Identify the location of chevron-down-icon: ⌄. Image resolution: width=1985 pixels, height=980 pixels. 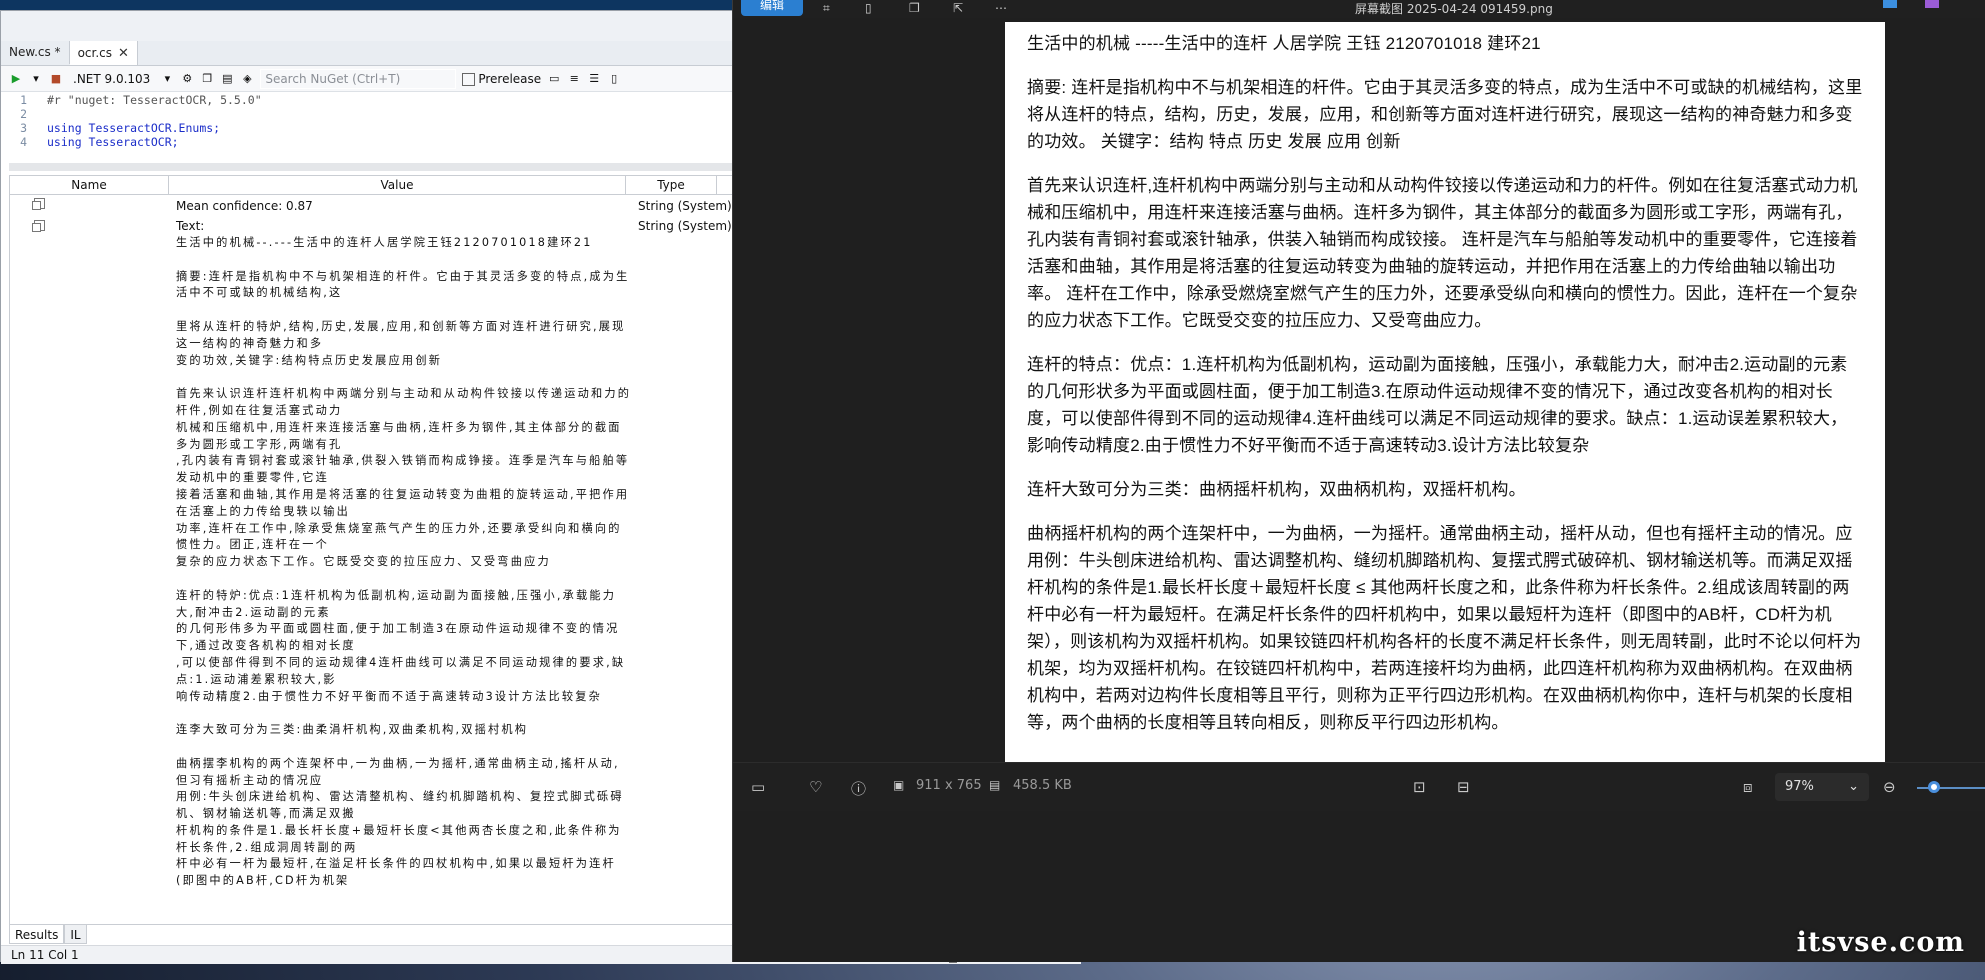
(1853, 786).